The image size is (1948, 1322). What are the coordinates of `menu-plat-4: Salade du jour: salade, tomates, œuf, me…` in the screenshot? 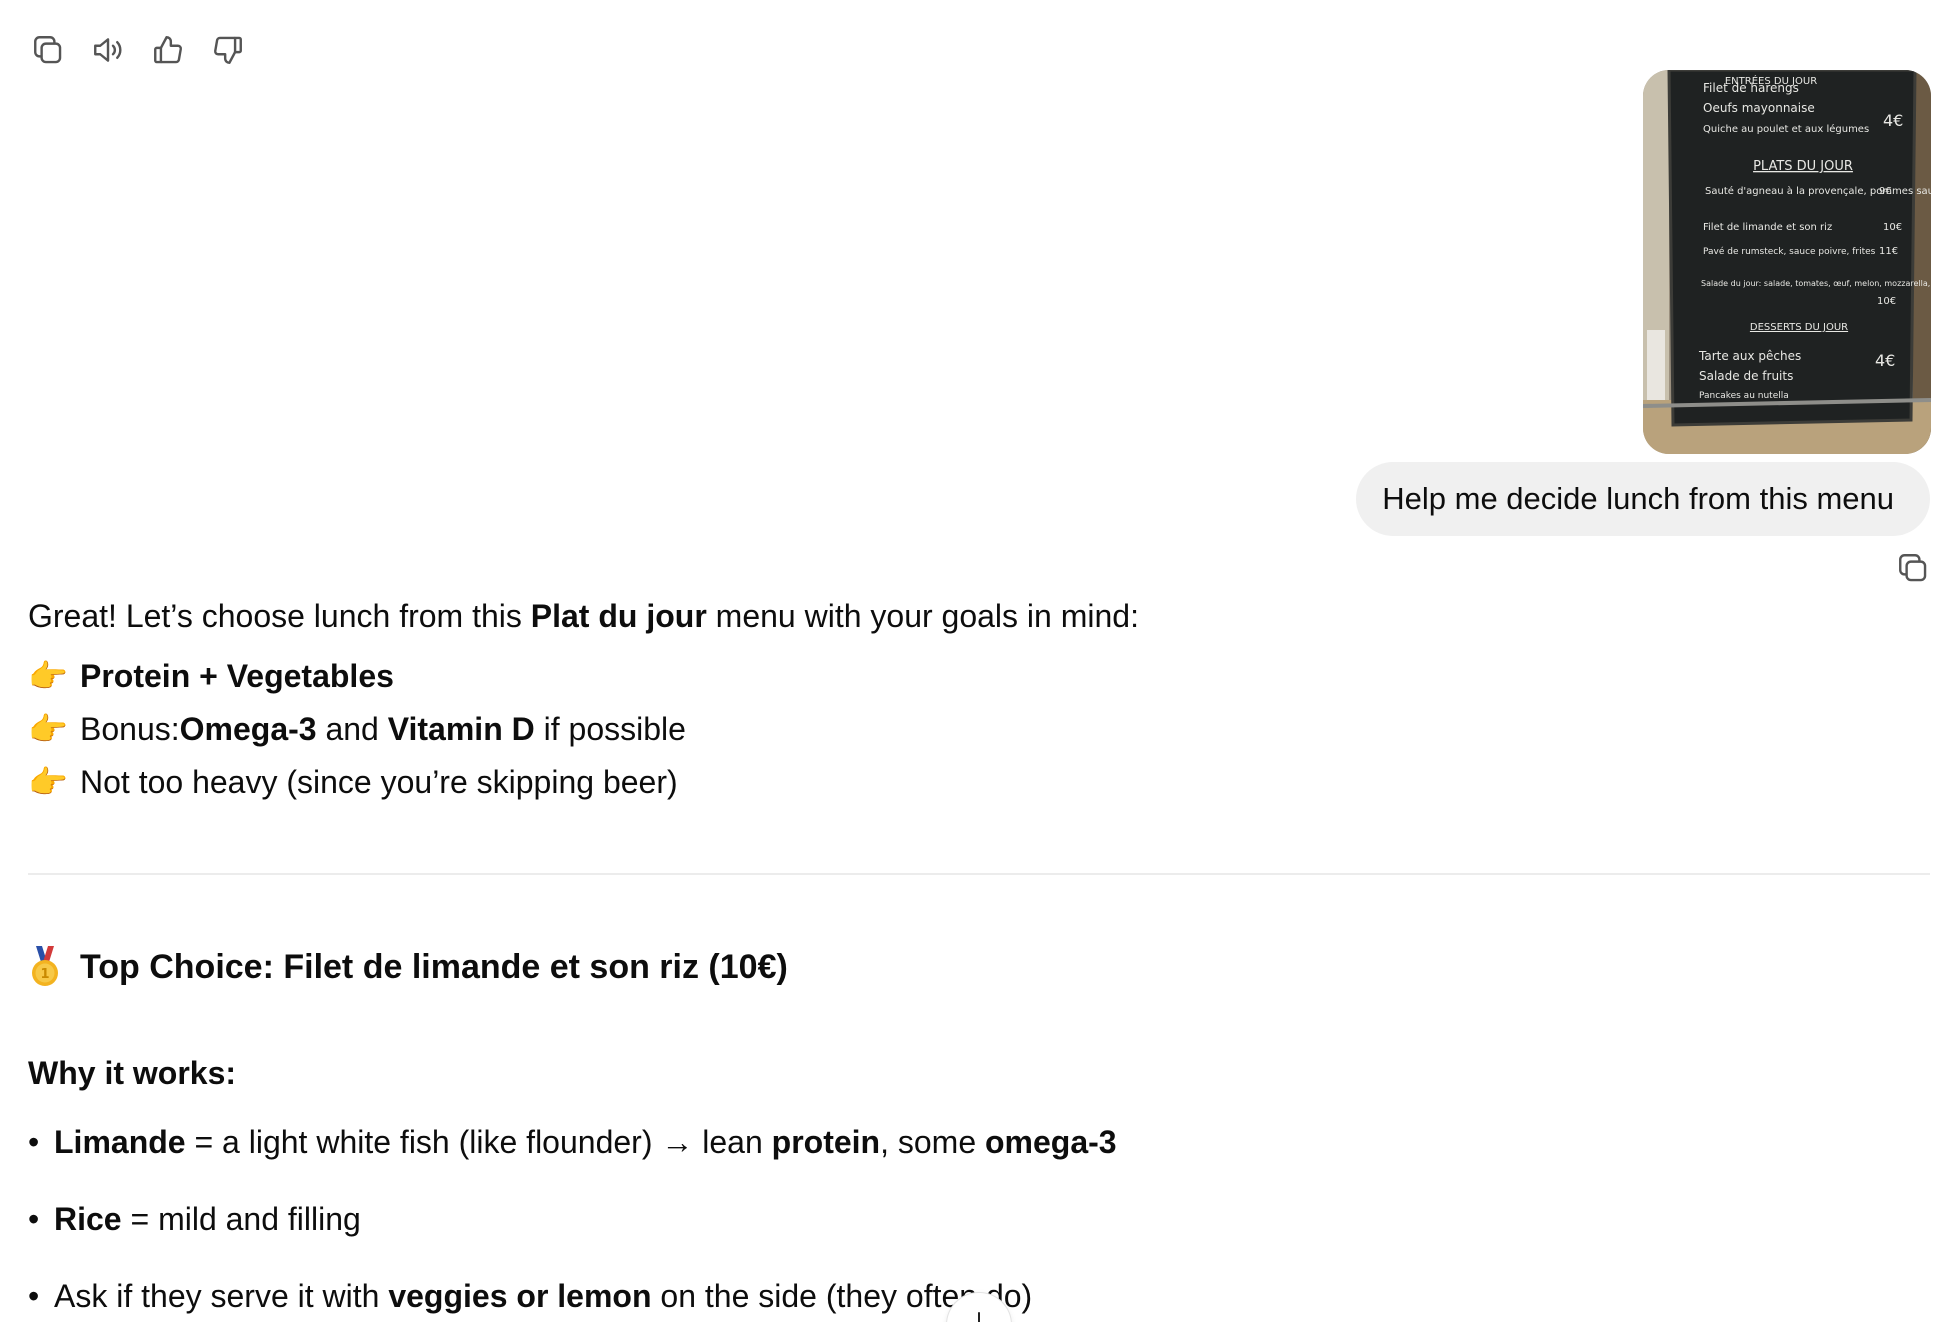 It's located at (1816, 283).